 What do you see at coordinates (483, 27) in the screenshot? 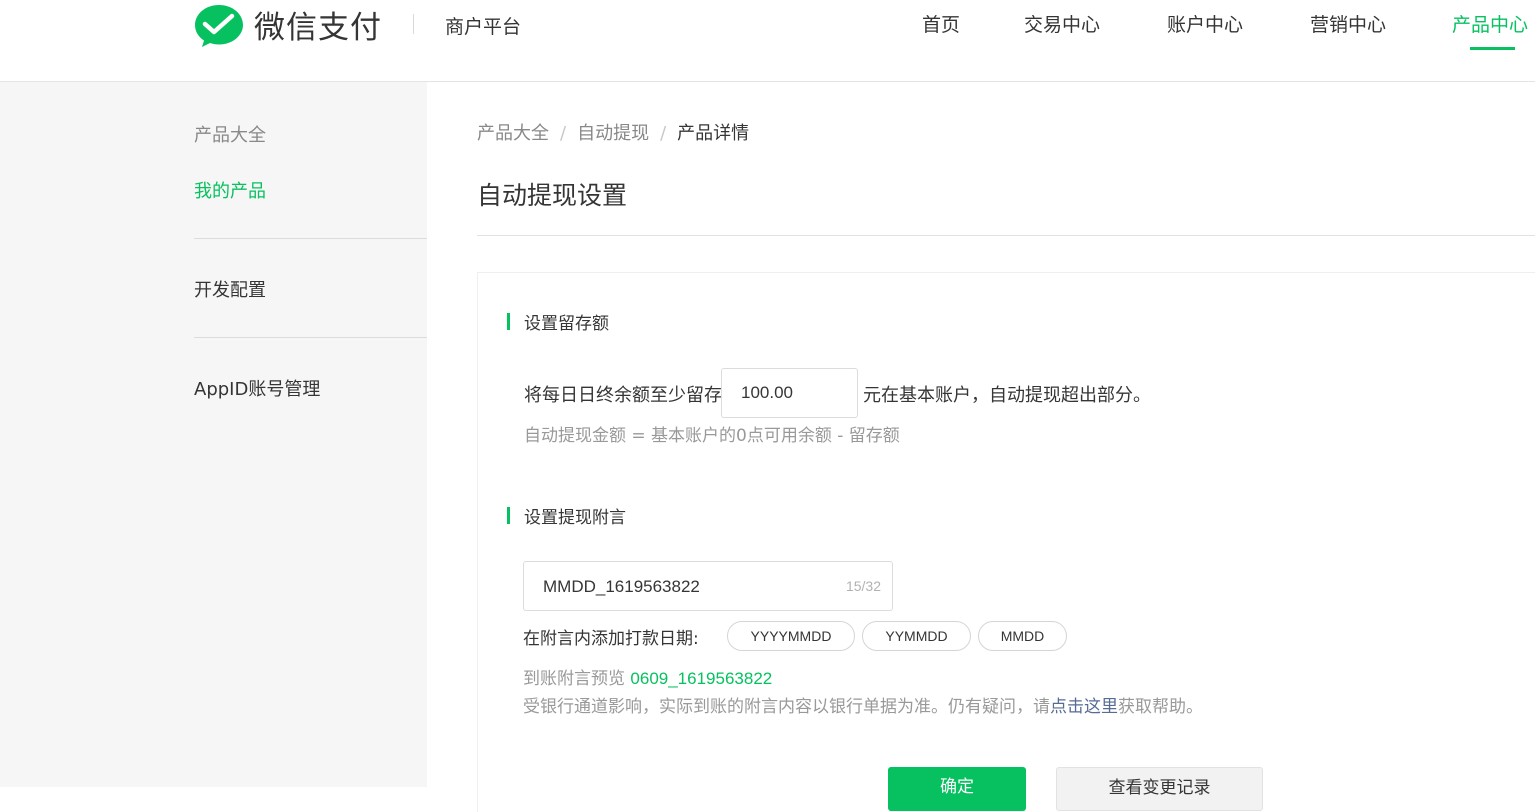
I see `platform-name: 商户平台` at bounding box center [483, 27].